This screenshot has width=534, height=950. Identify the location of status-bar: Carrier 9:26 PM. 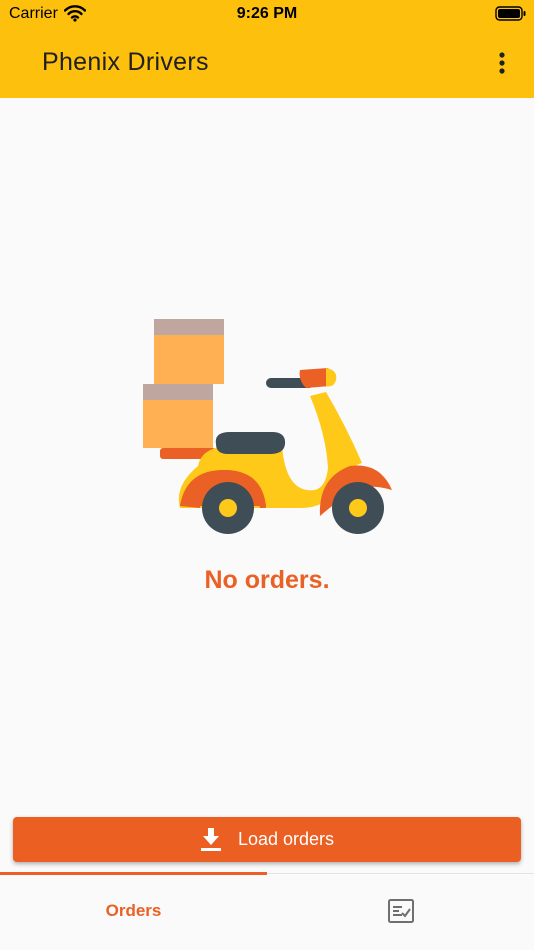
(267, 14).